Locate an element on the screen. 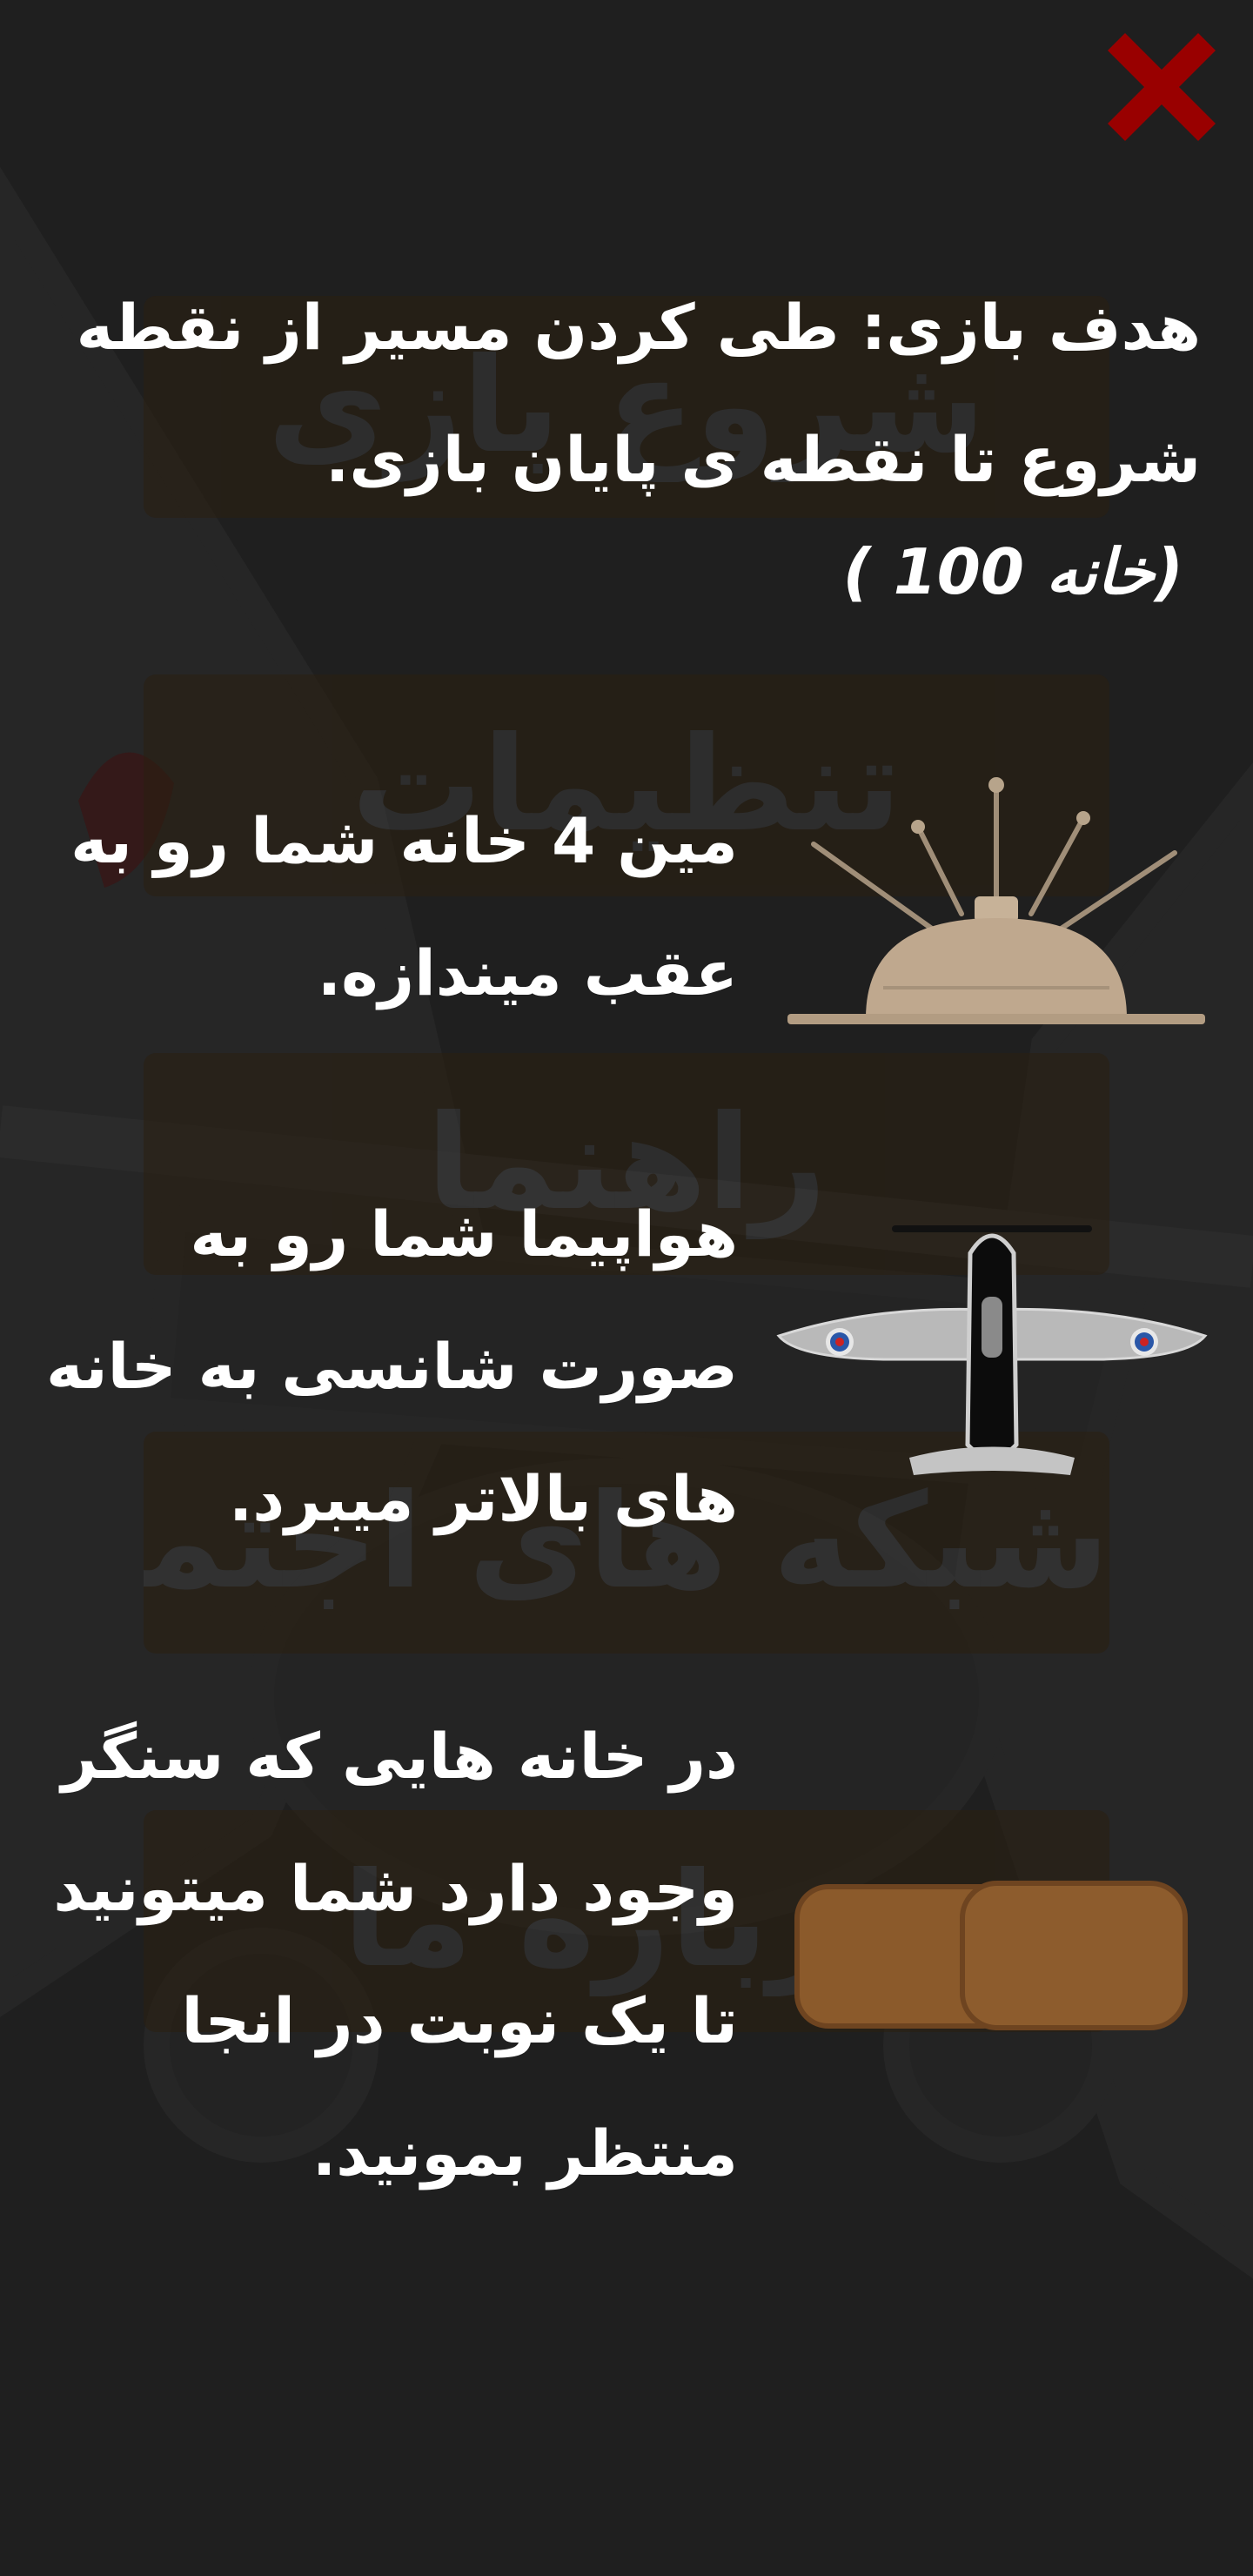 The height and width of the screenshot is (2576, 1253). mine-rule-text: مین 4 خانه شما رو به عقب میندازه. is located at coordinates (404, 907).